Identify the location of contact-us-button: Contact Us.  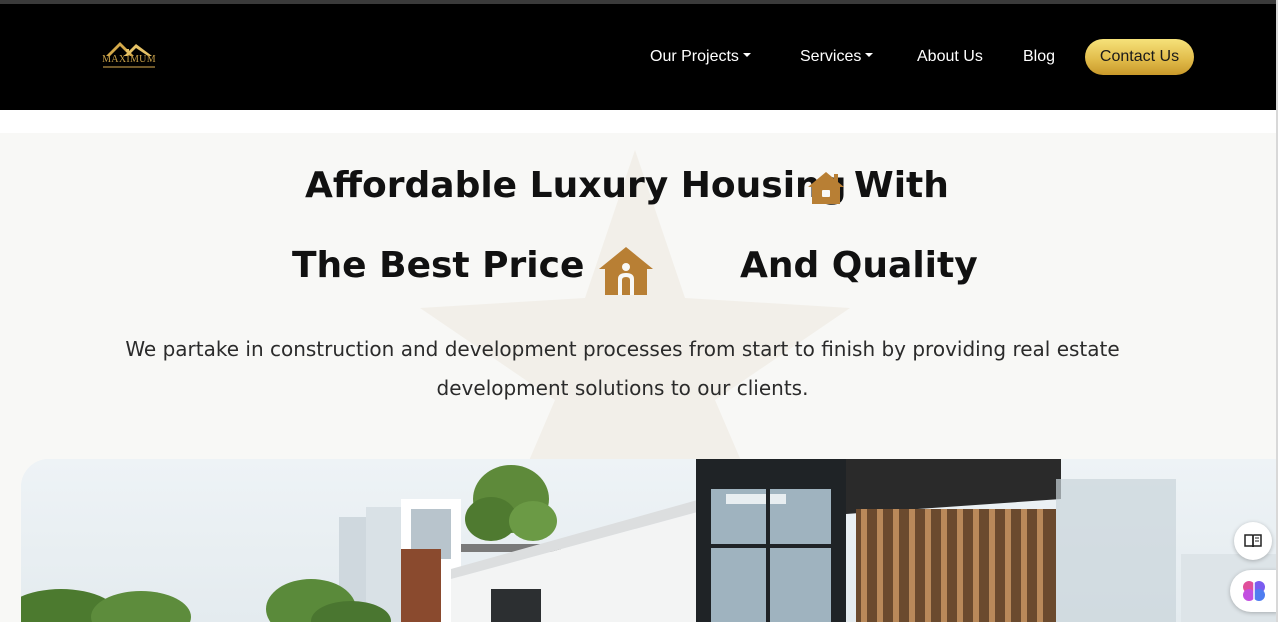
(1139, 57).